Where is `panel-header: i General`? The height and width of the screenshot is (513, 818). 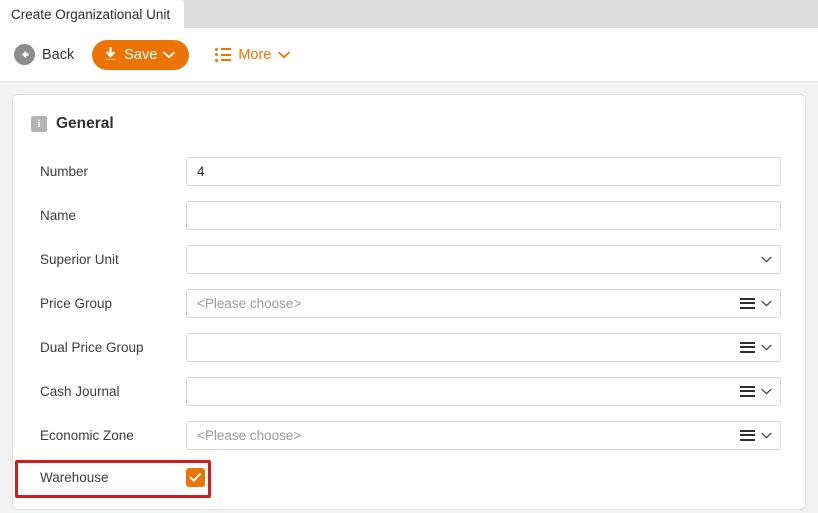
panel-header: i General is located at coordinates (409, 114).